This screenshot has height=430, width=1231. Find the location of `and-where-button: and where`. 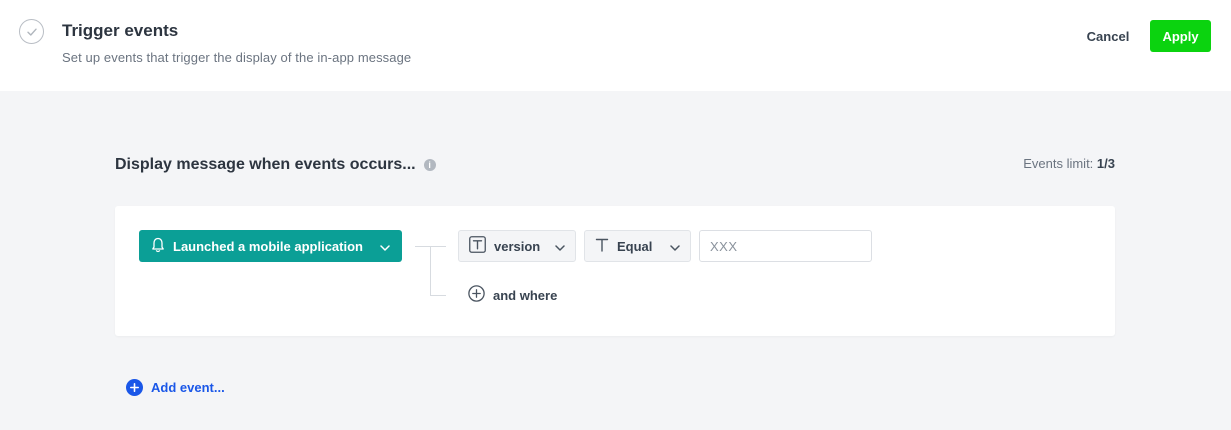

and-where-button: and where is located at coordinates (512, 295).